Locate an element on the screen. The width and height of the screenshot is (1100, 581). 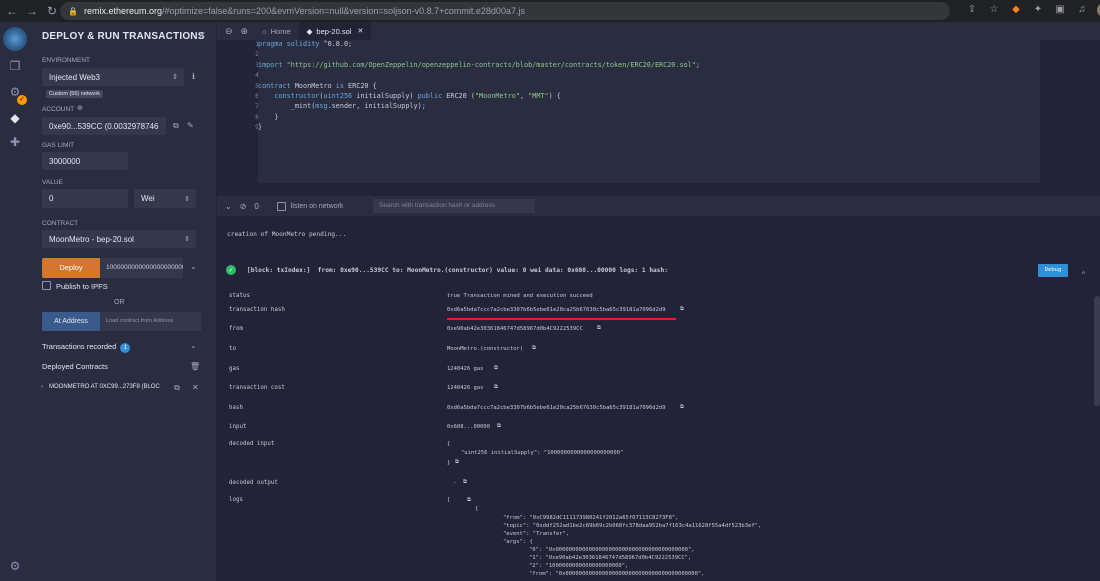
row-key: decoded output is located at coordinates (253, 483).